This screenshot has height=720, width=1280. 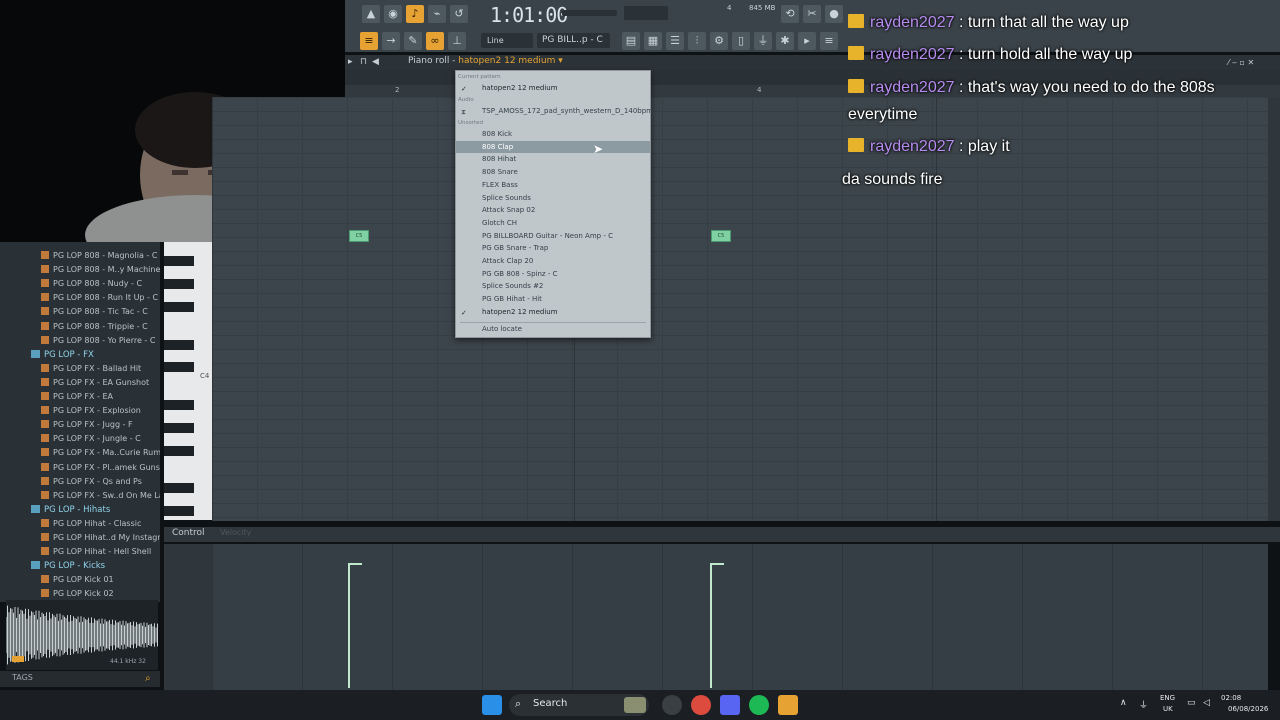 I want to click on browser-folder: PG LOP - FX, so click(x=80, y=355).